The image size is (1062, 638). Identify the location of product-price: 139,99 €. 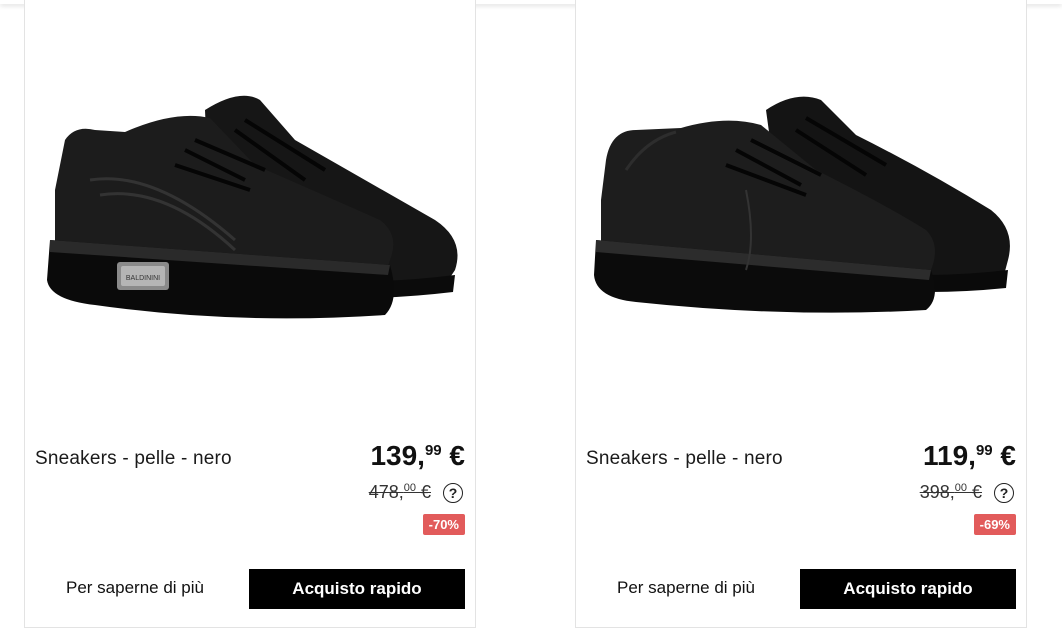
(417, 455).